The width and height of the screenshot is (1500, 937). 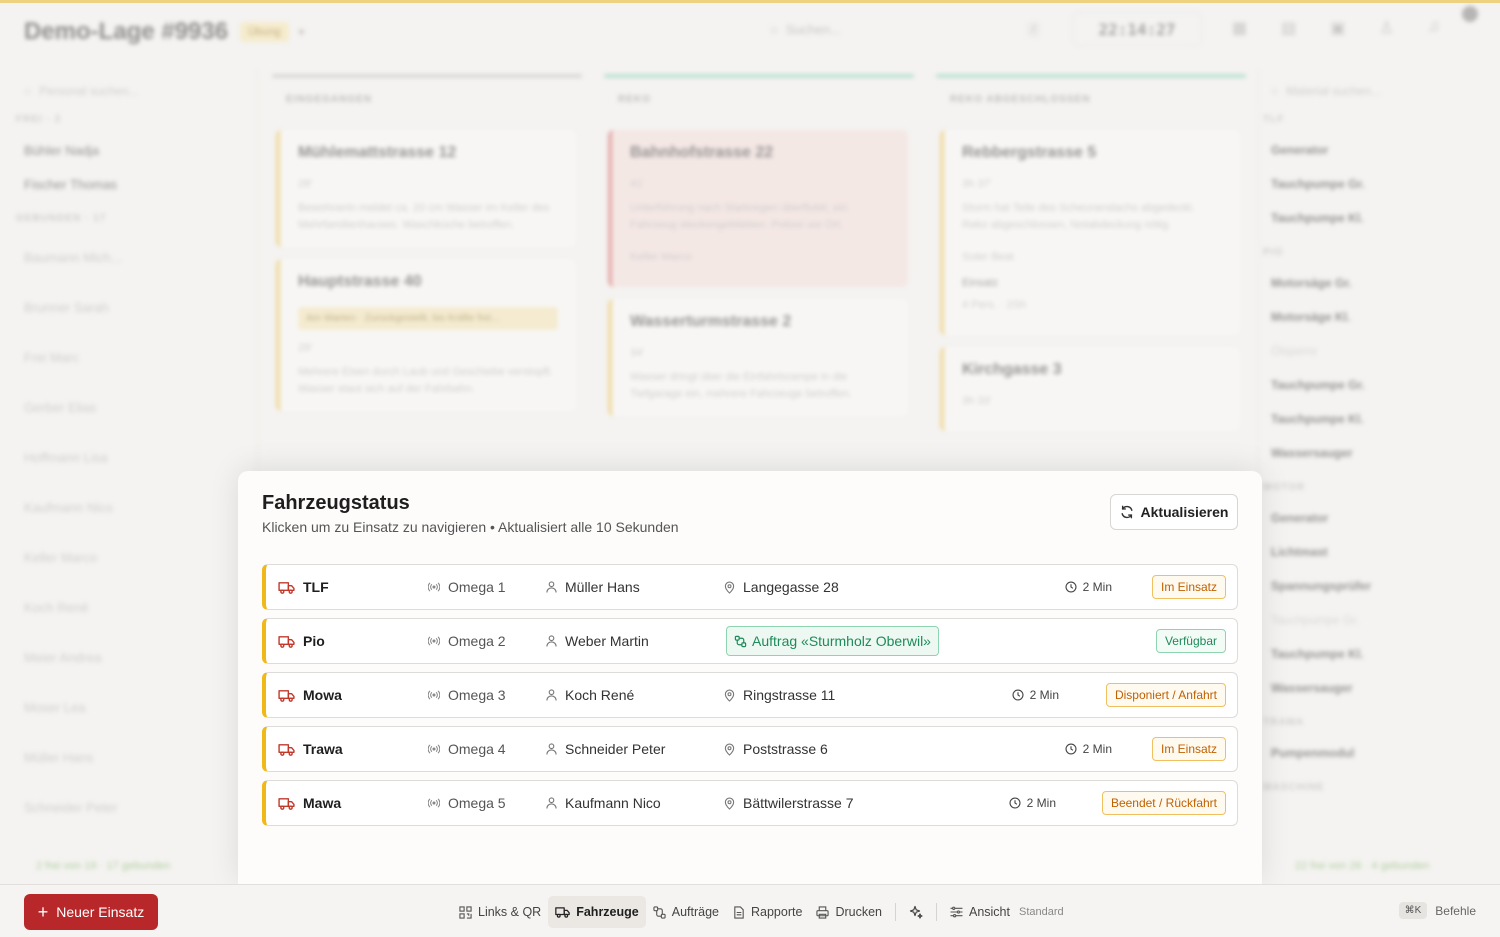 I want to click on refresh-button: Aktualisieren, so click(x=1174, y=512).